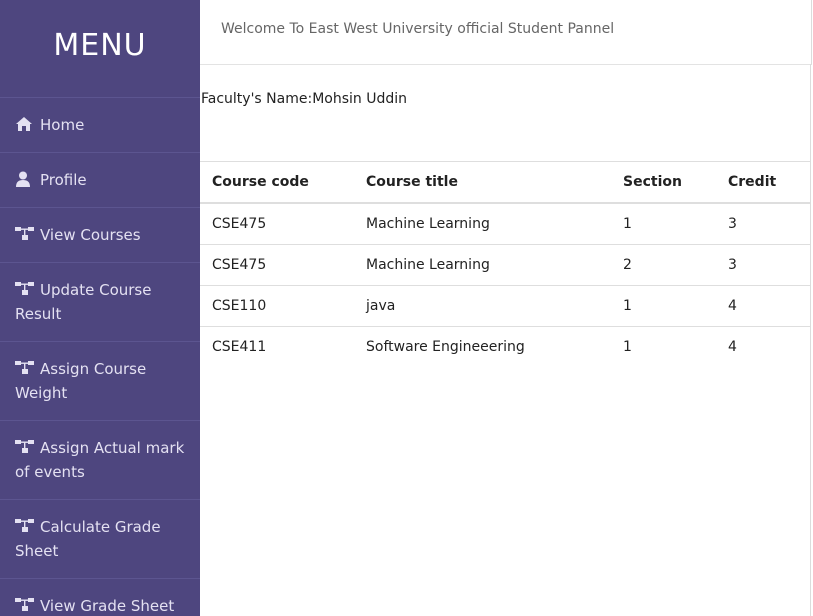 This screenshot has height=616, width=813. I want to click on faculty-name: Faculty's Name:Mohsin Uddin, so click(304, 99).